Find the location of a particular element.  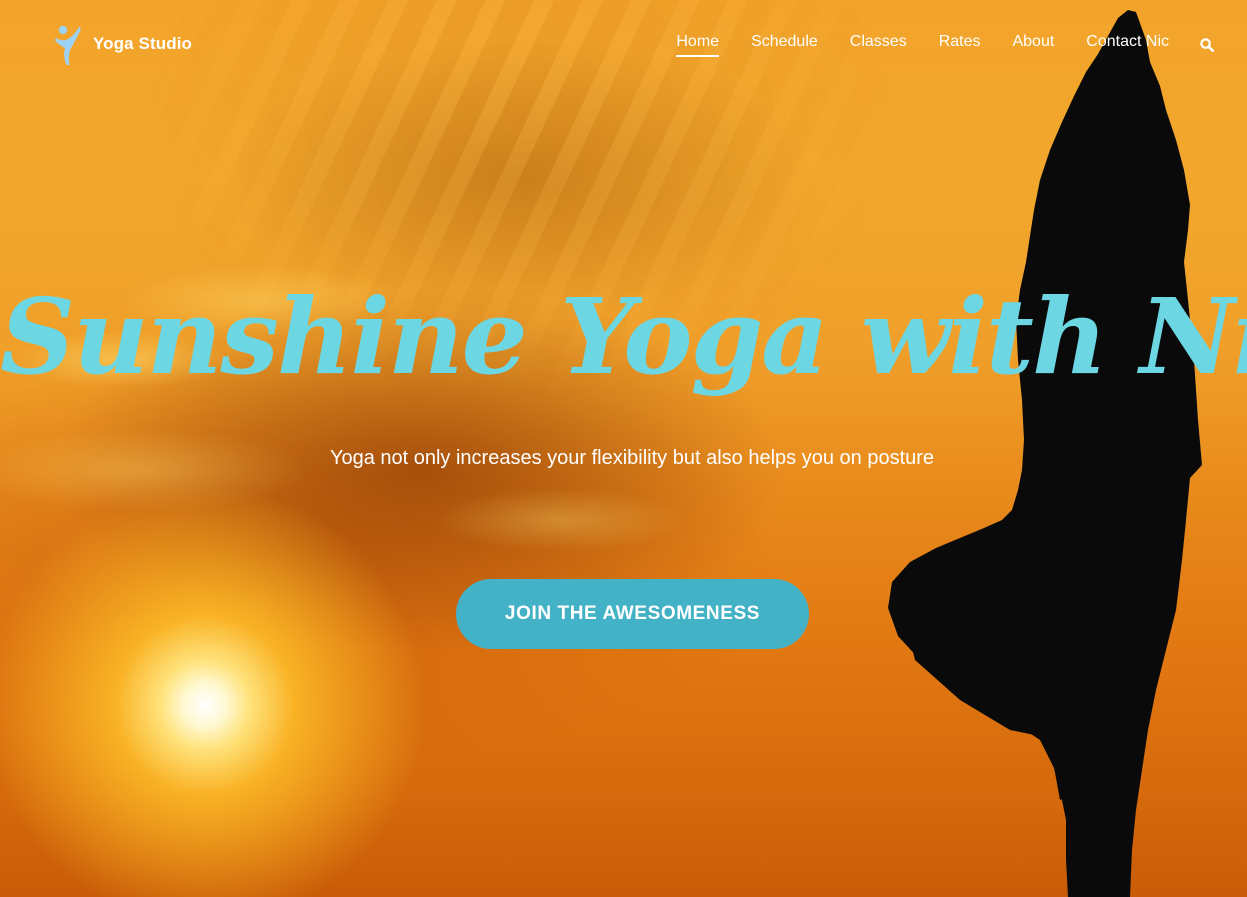

site-logo: Yoga Studio is located at coordinates (122, 44).